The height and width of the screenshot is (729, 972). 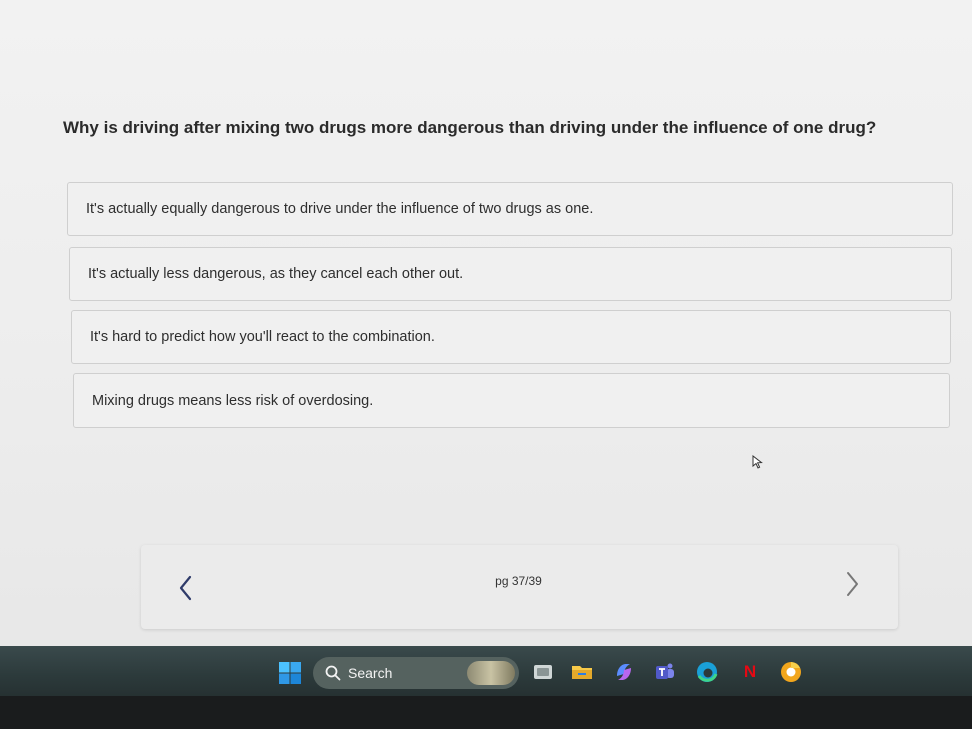 I want to click on windows-start-icon, so click(x=290, y=673).